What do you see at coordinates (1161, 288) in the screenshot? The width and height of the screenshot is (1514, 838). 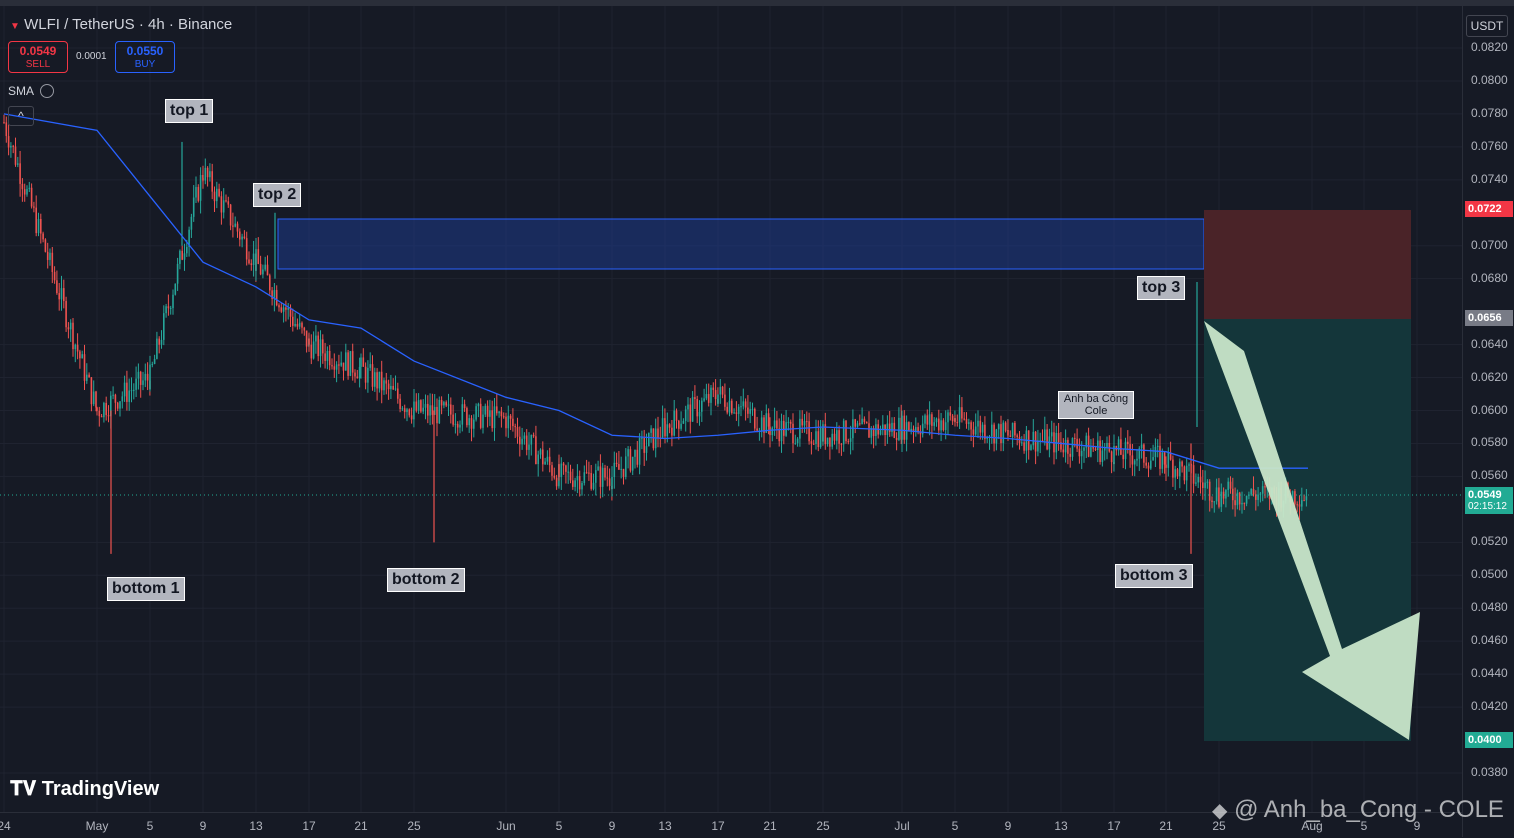 I see `callout-top-3: top 3` at bounding box center [1161, 288].